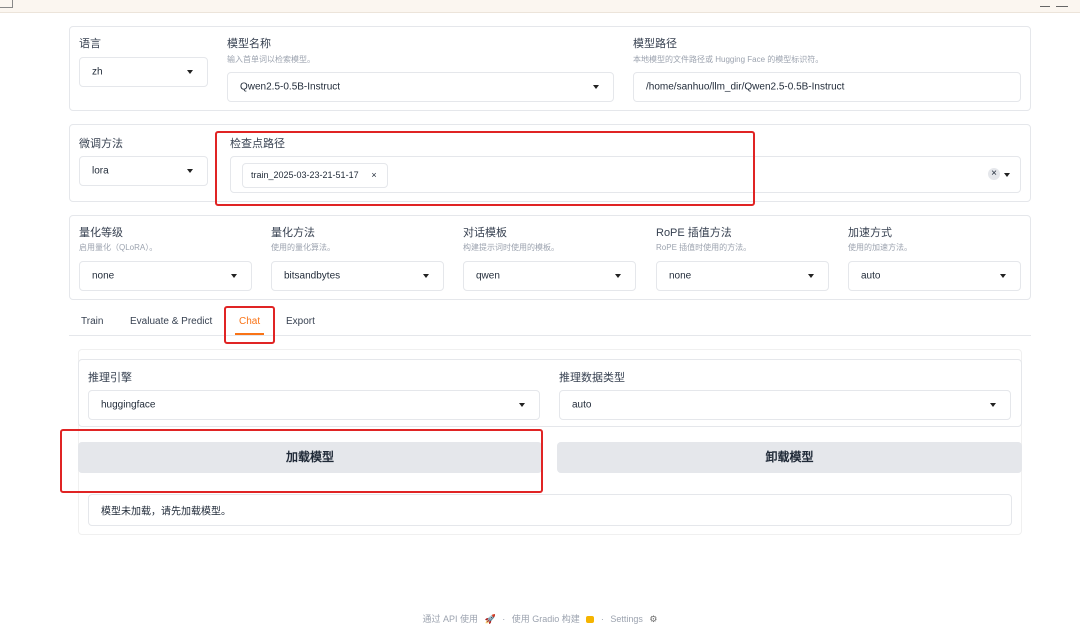 This screenshot has width=1080, height=633. Describe the element at coordinates (1045, 3) in the screenshot. I see `window-control-icon` at that location.